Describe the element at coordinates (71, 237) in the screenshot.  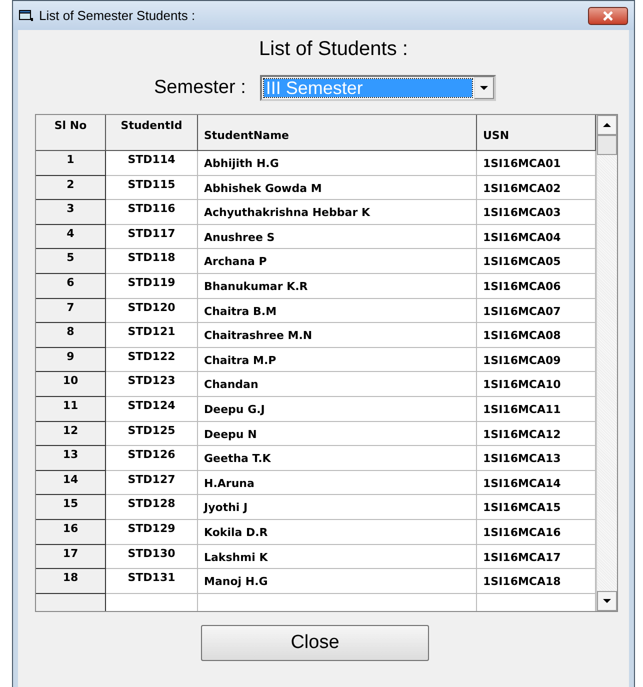
I see `table-cell: 4` at that location.